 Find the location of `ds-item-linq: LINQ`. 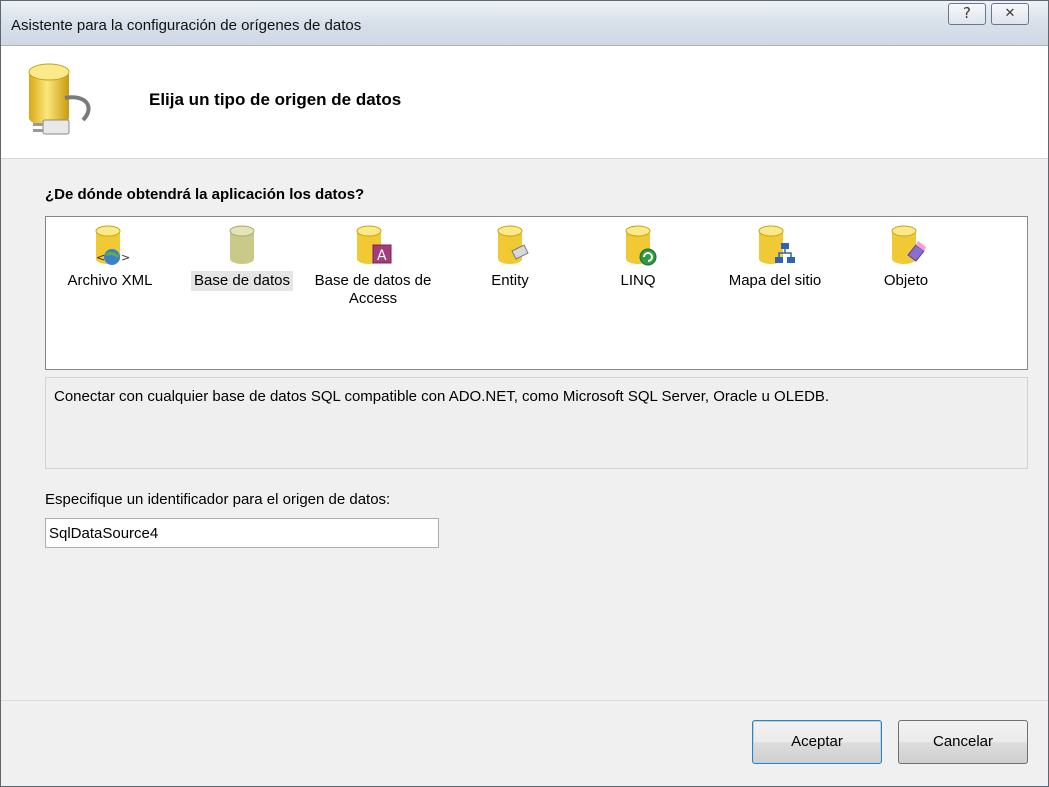

ds-item-linq: LINQ is located at coordinates (638, 258).